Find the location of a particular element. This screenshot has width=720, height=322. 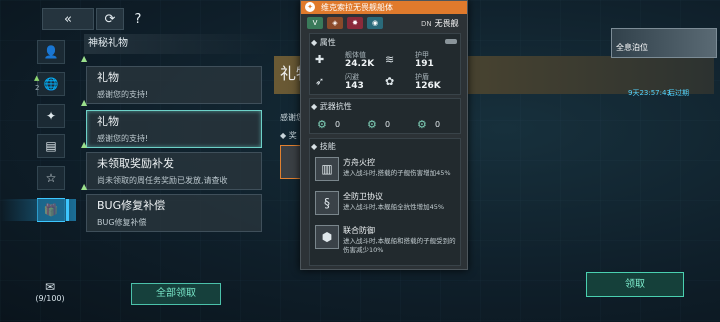

sidebar-item-star: ☆ is located at coordinates (51, 178).